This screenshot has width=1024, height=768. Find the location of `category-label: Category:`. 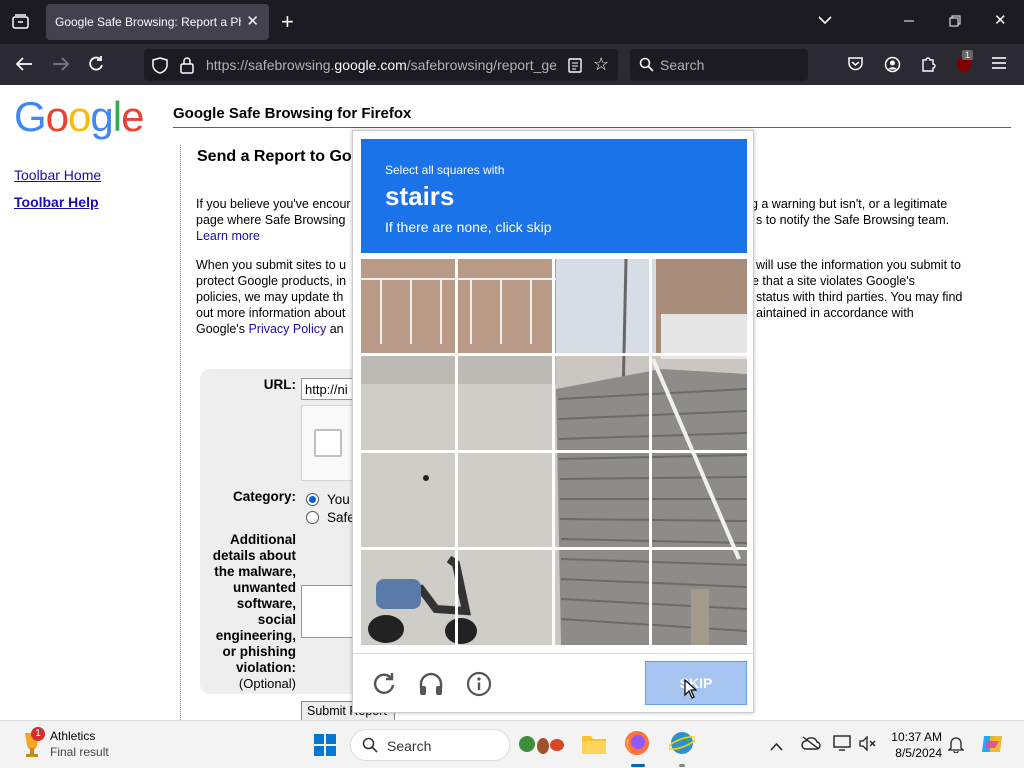

category-label: Category: is located at coordinates (264, 496).